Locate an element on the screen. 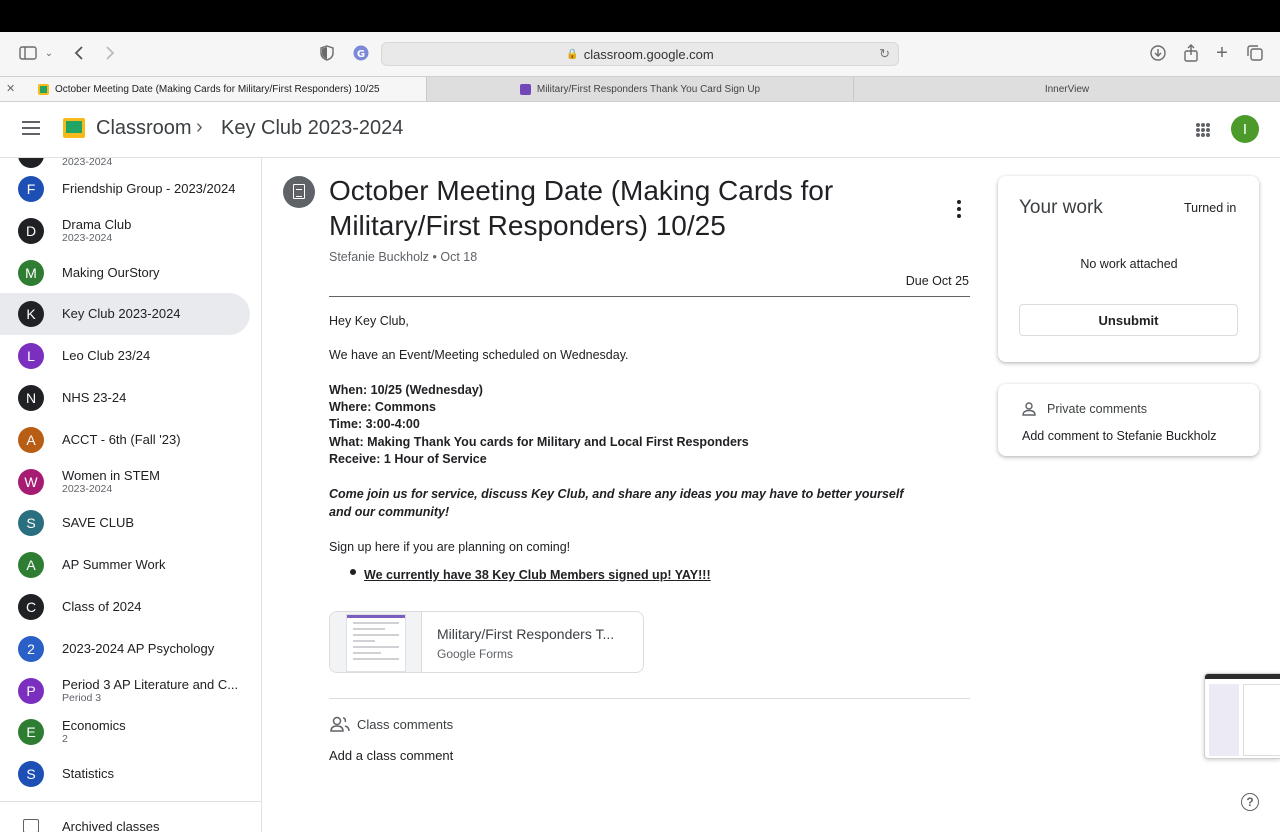  sidebar-item-label: Class of 2024 is located at coordinates (102, 606).